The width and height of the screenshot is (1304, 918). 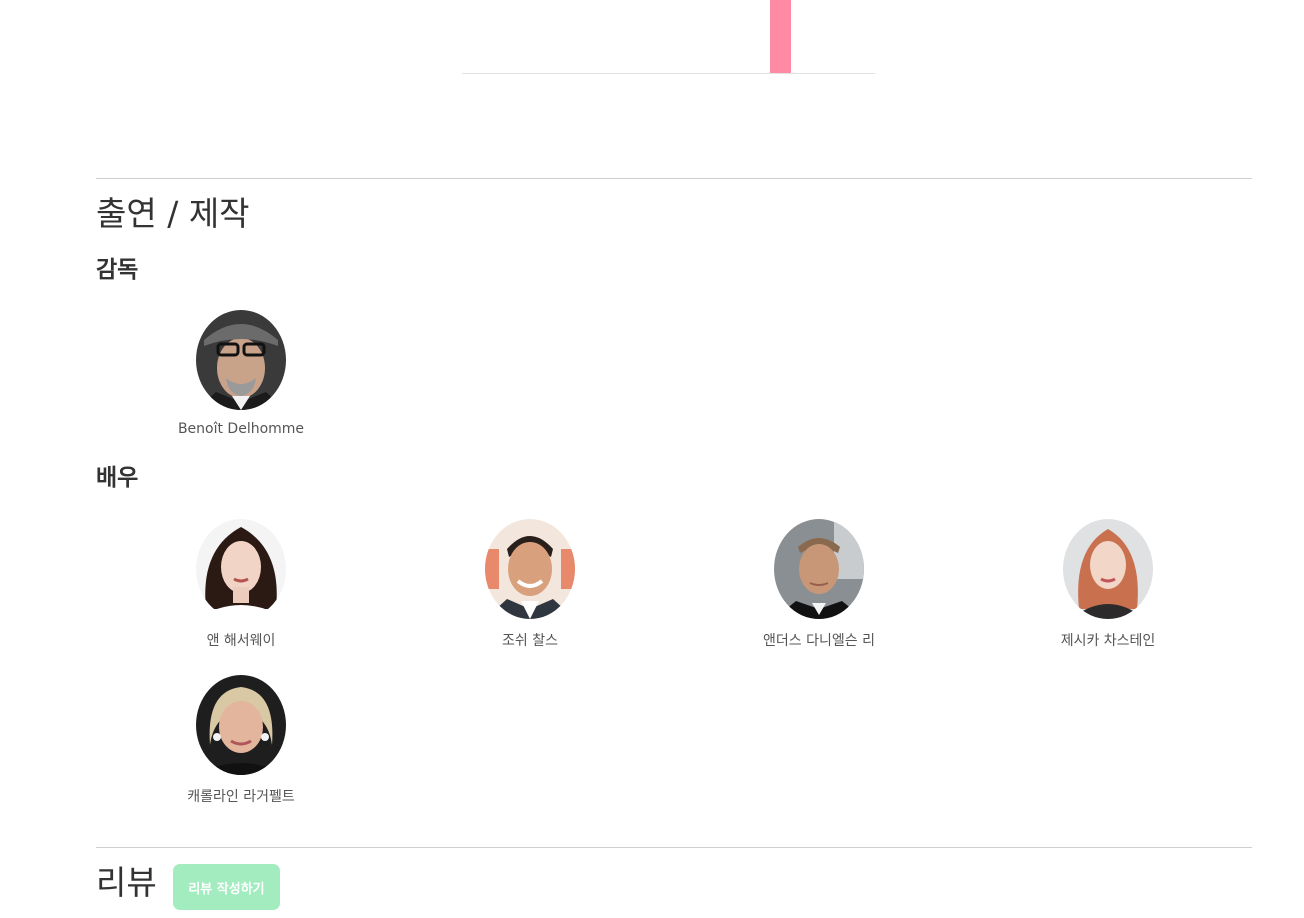 I want to click on director-heading: 감독, so click(x=117, y=270).